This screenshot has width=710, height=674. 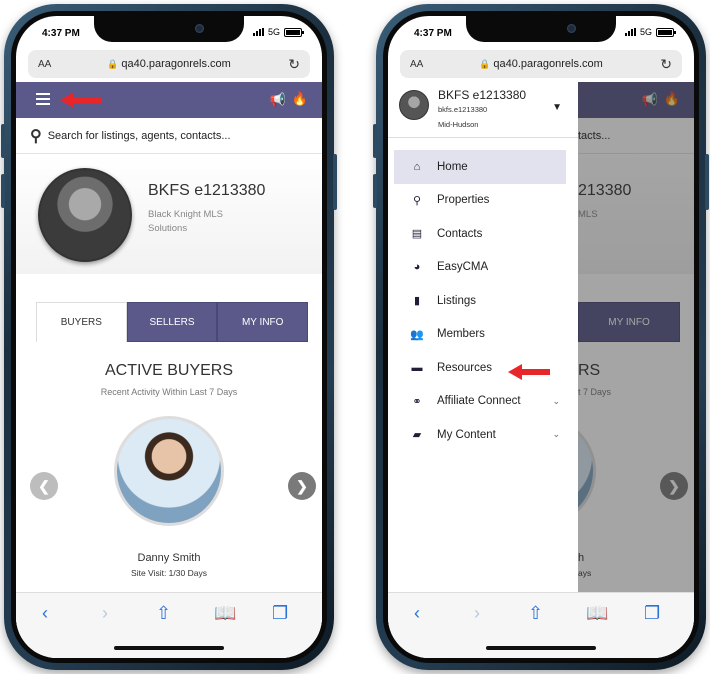 I want to click on drawer-account-header: BKFS e1213380 bkfs.e1213380 Mid-Hudson ▼, so click(x=483, y=110).